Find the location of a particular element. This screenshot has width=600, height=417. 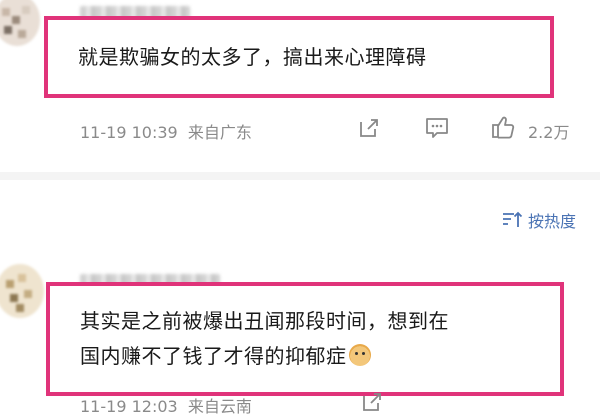

section-divider is located at coordinates (300, 176).